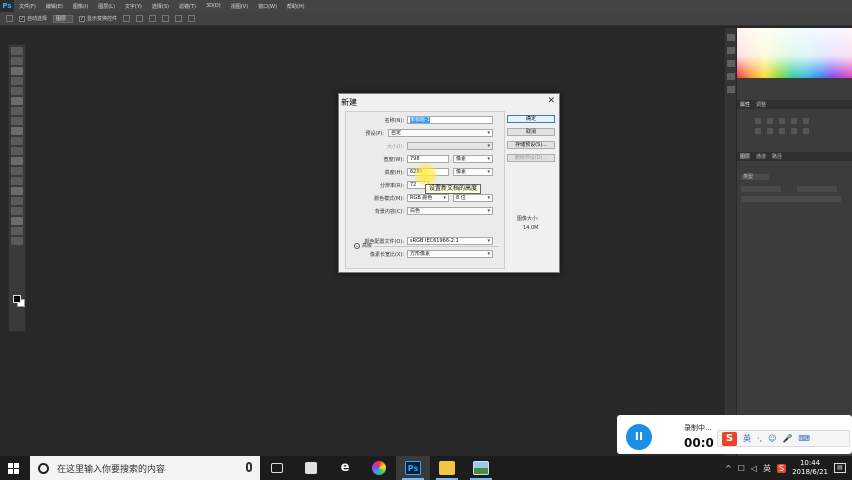 The width and height of the screenshot is (852, 480). I want to click on path-select-tool-icon, so click(17, 211).